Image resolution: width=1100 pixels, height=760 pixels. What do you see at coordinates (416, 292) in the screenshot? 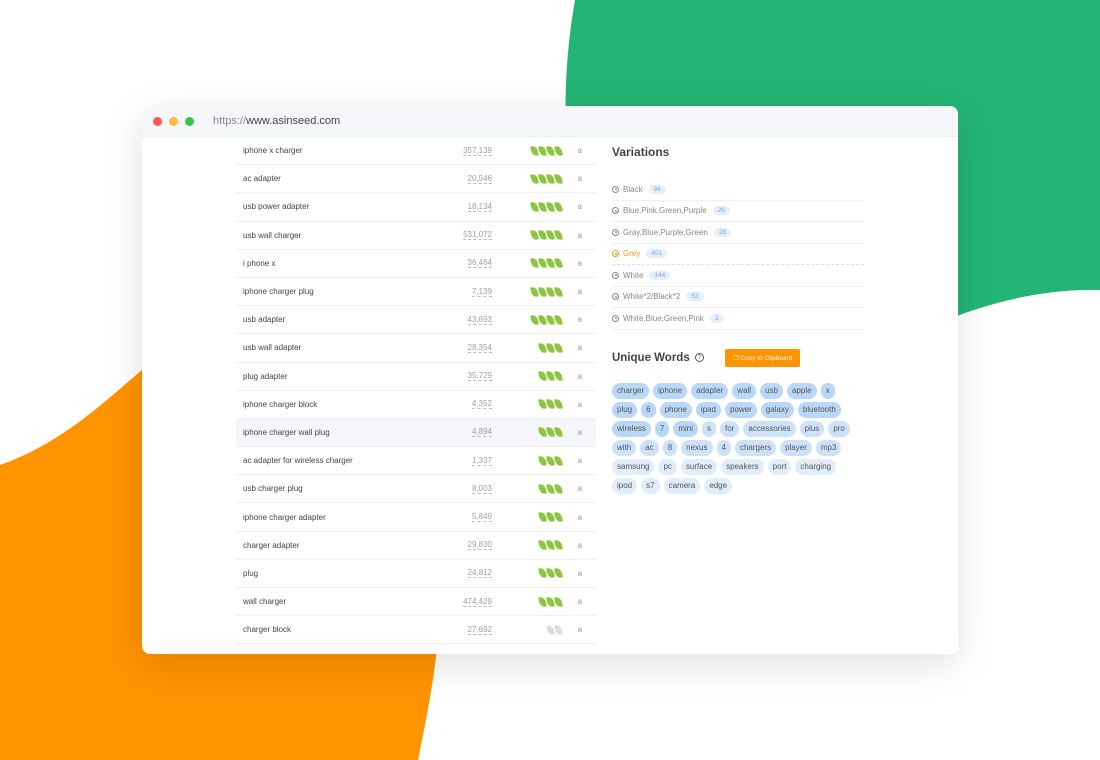
I see `keyword-row: iphone charger plug 7,139 a` at bounding box center [416, 292].